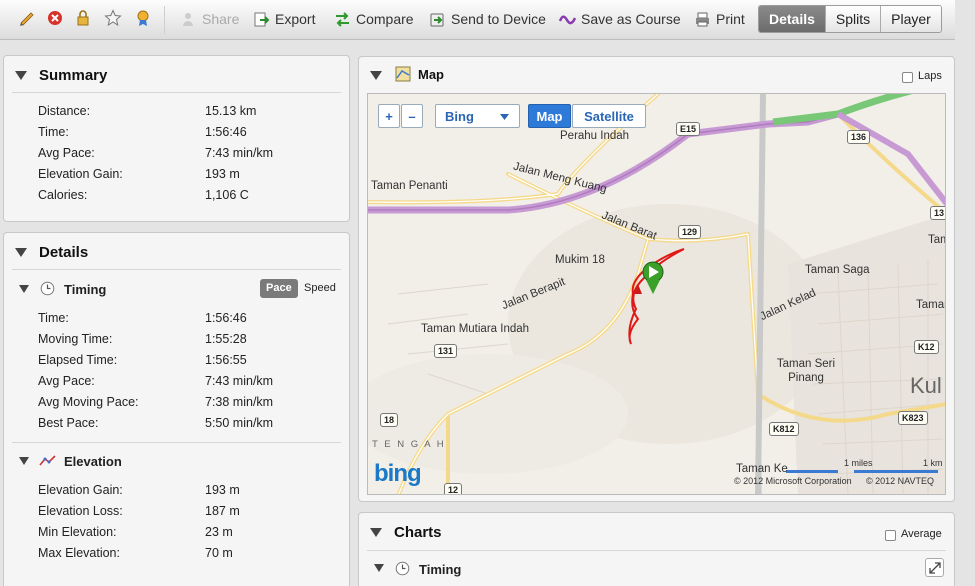 This screenshot has height=586, width=975. Describe the element at coordinates (793, 481) in the screenshot. I see `copyright-microsoft: © 2012 Microsoft Corporation` at that location.